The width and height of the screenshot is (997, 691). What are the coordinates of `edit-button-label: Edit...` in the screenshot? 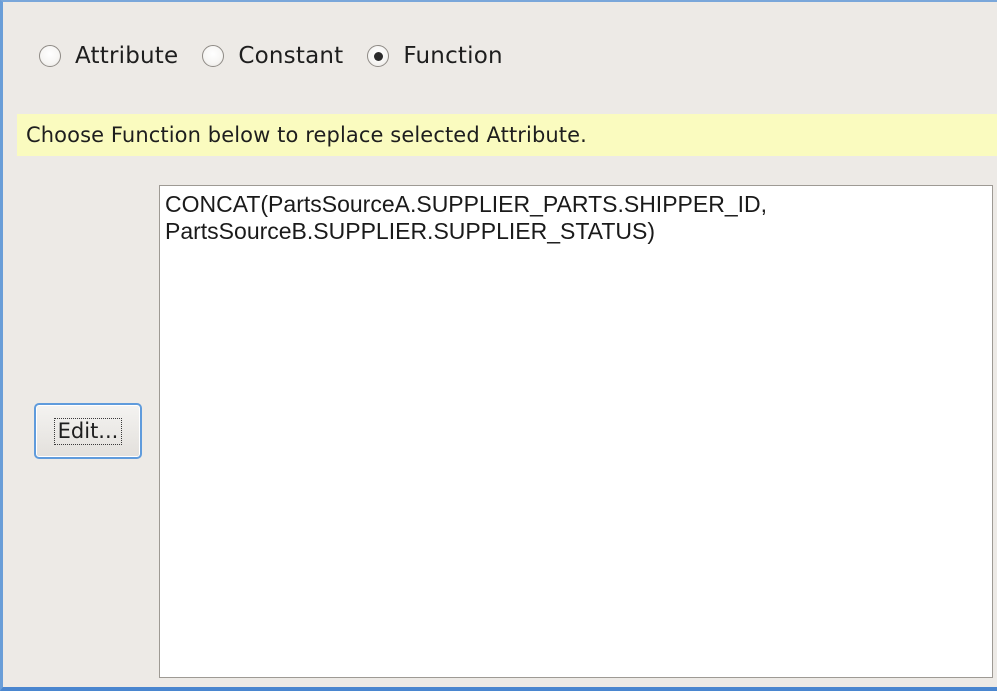 It's located at (88, 430).